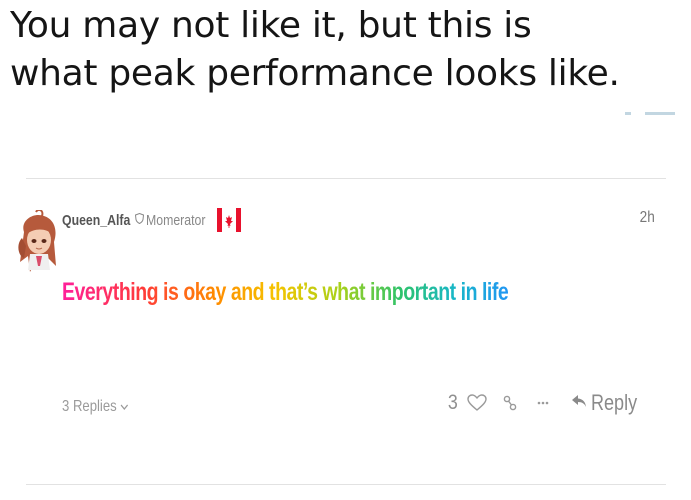 The height and width of the screenshot is (500, 691). What do you see at coordinates (96, 220) in the screenshot?
I see `username: Queen_Alfa` at bounding box center [96, 220].